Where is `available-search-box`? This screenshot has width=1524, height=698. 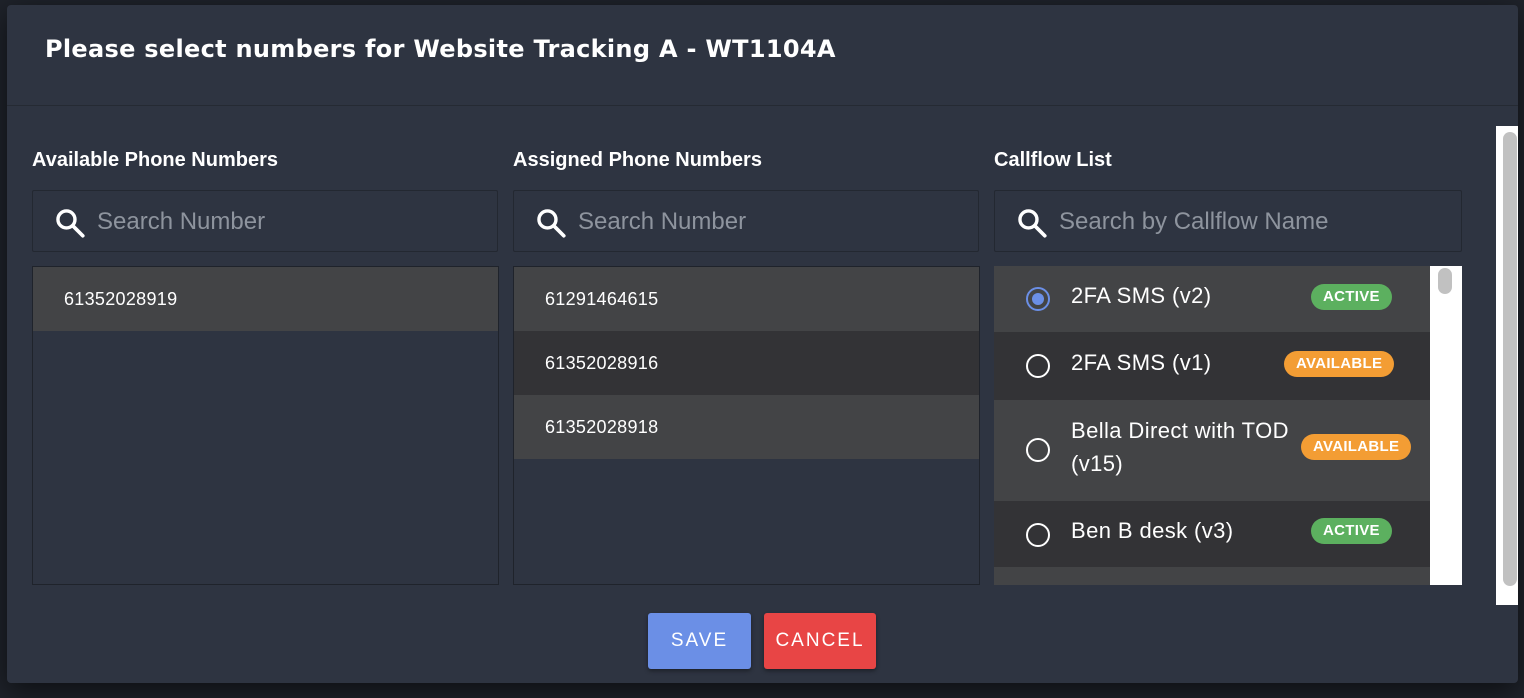 available-search-box is located at coordinates (265, 221).